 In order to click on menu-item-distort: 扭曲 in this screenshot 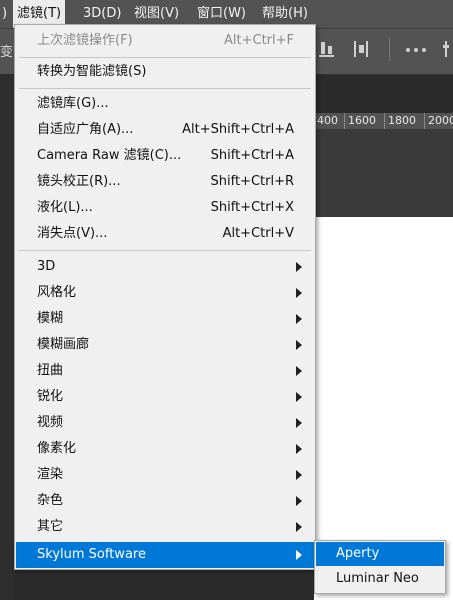, I will do `click(165, 371)`.